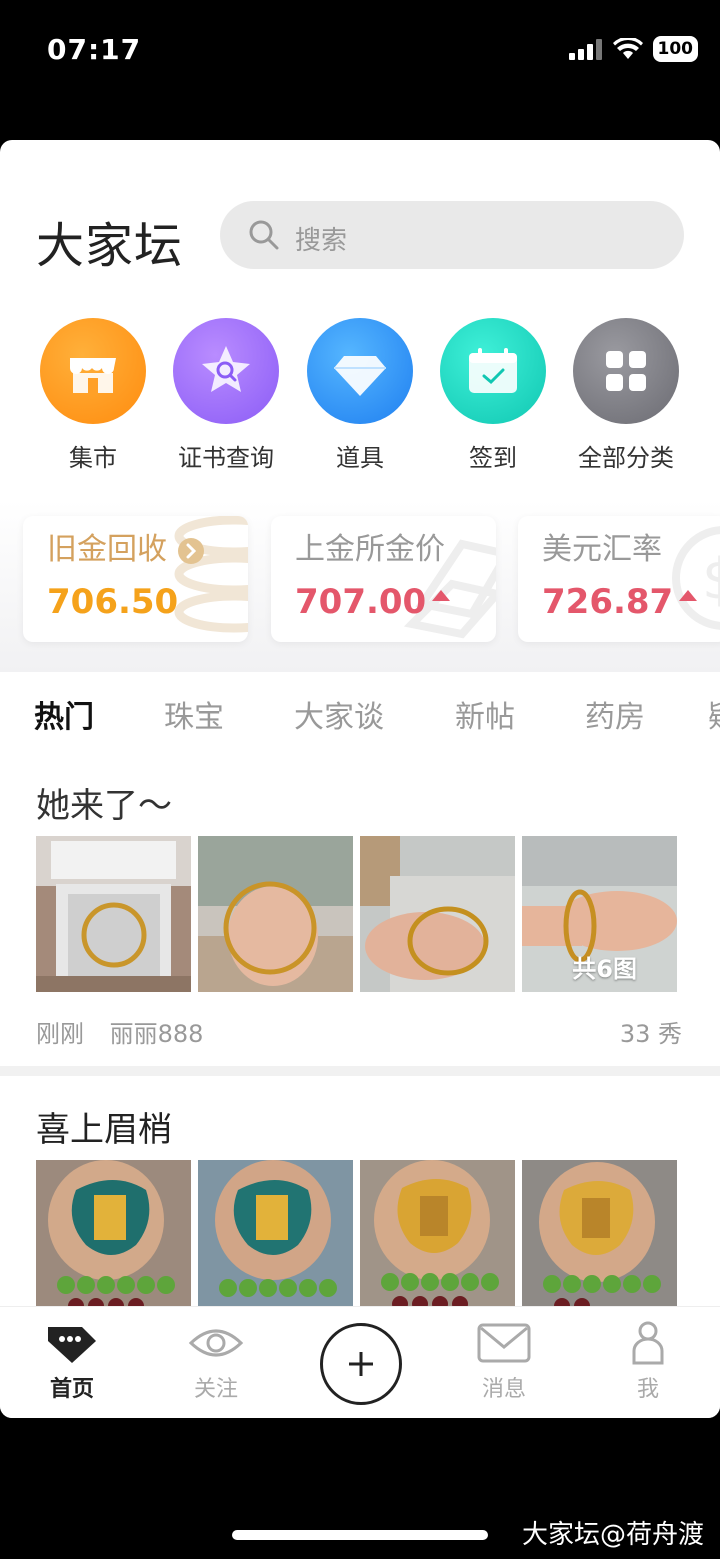  I want to click on nav-label: 我, so click(647, 1389).